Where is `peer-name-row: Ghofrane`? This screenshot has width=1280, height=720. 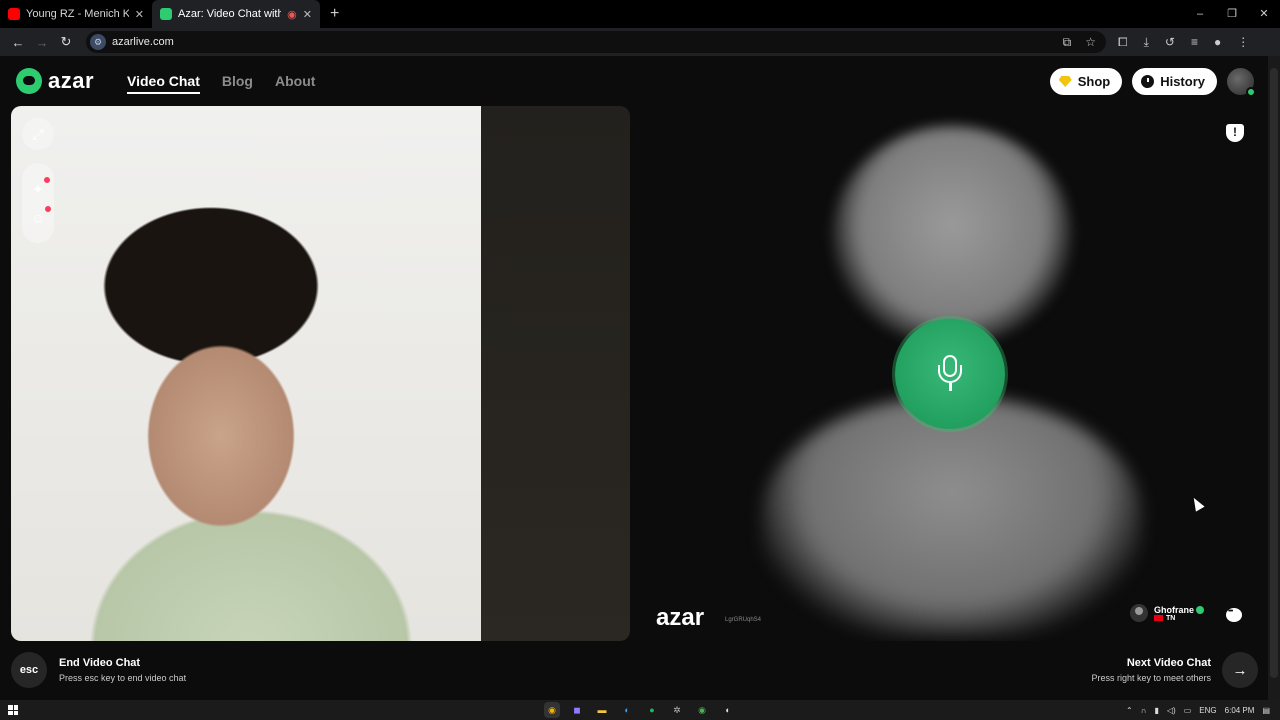
peer-name-row: Ghofrane is located at coordinates (1179, 609).